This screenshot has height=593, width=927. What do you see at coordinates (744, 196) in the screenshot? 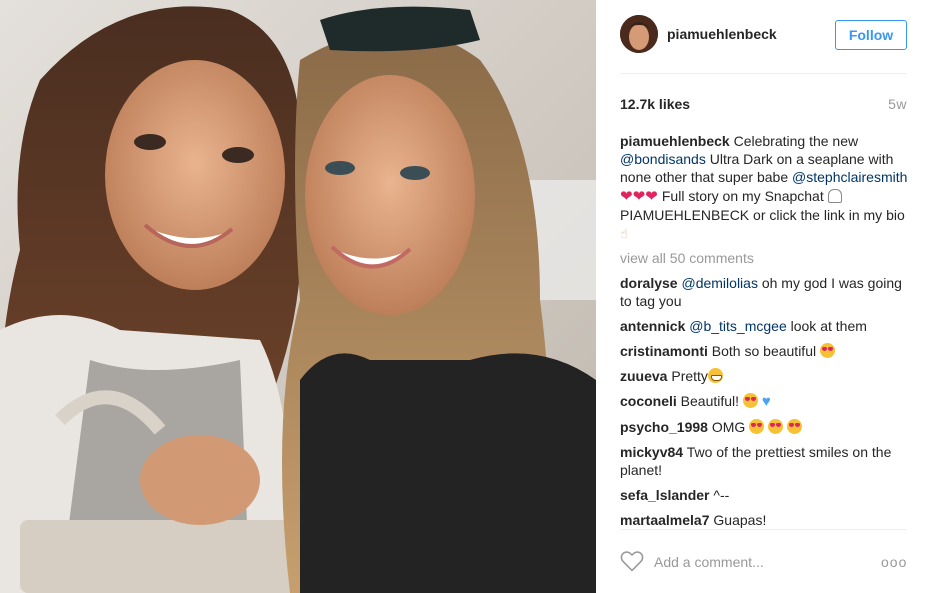
I see `caption-text: Full story on my Snapchat` at bounding box center [744, 196].